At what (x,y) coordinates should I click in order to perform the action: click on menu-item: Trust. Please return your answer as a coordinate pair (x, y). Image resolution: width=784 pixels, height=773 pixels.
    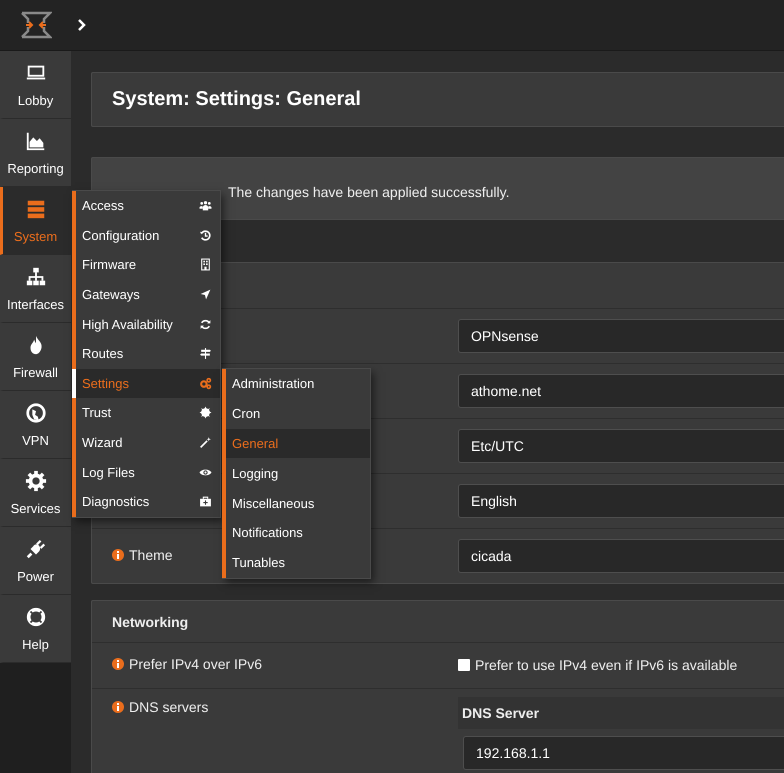
    Looking at the image, I should click on (146, 413).